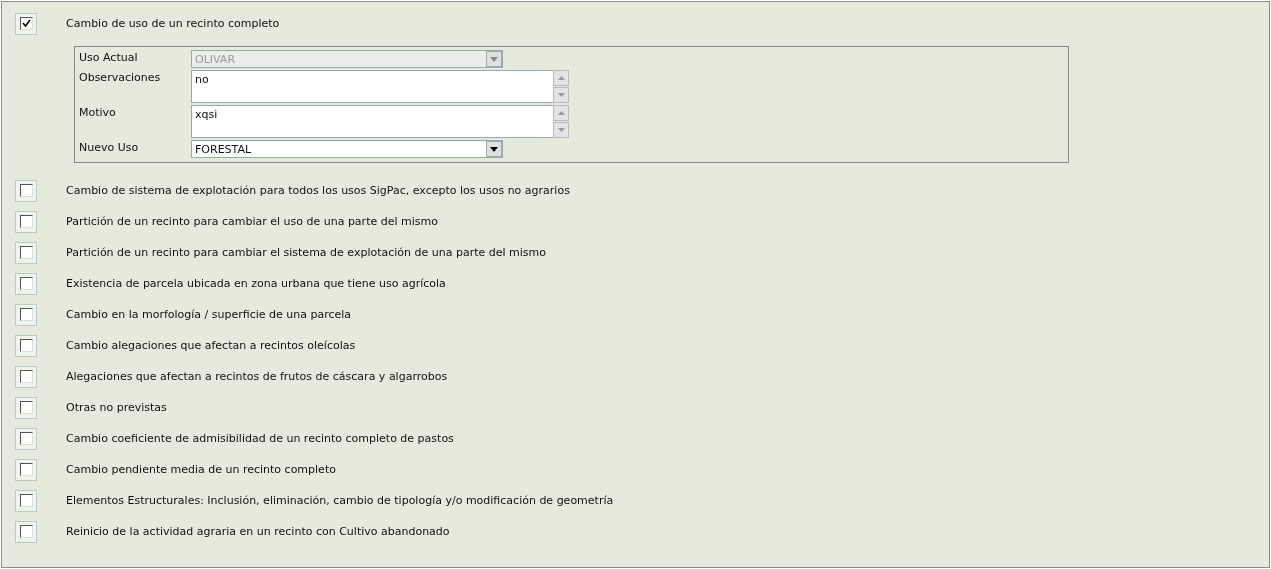  What do you see at coordinates (252, 221) in the screenshot?
I see `option-label: Partición de un recinto para cambiar el uso de una parte del mismo` at bounding box center [252, 221].